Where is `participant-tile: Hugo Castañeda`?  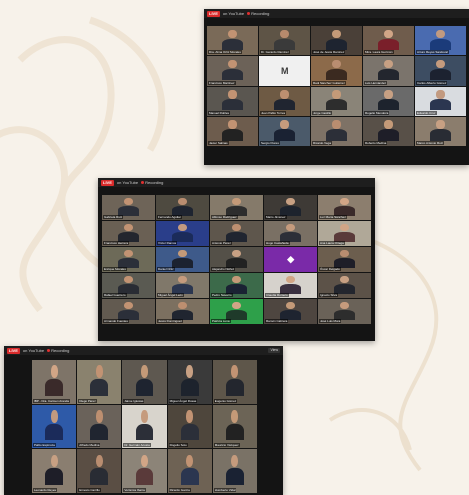
participant-tile: Hugo Castañeda is located at coordinates (290, 233).